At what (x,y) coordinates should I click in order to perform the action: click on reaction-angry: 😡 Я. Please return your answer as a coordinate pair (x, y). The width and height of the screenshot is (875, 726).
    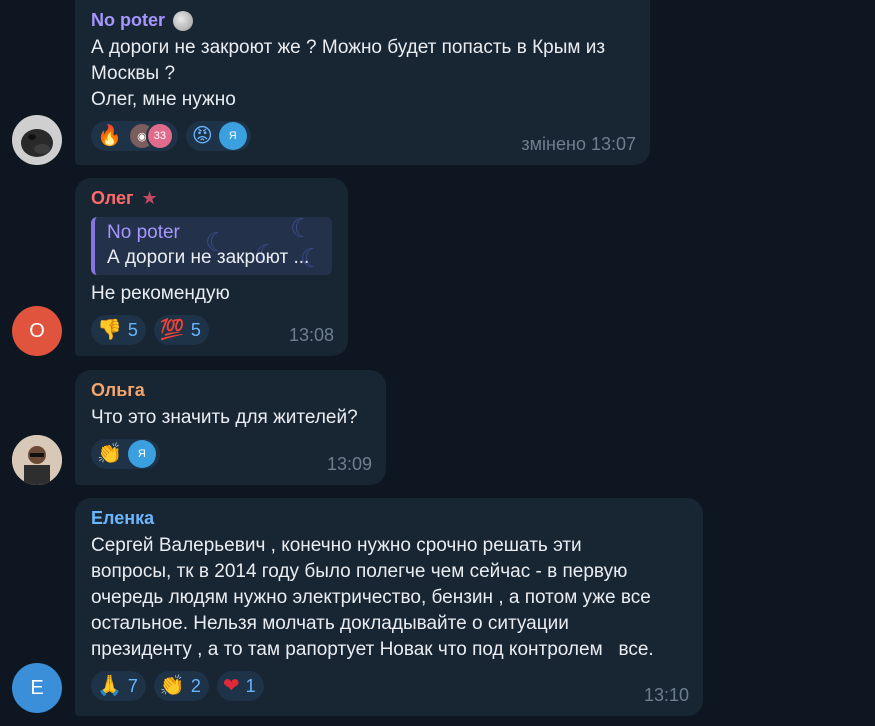
    Looking at the image, I should click on (218, 136).